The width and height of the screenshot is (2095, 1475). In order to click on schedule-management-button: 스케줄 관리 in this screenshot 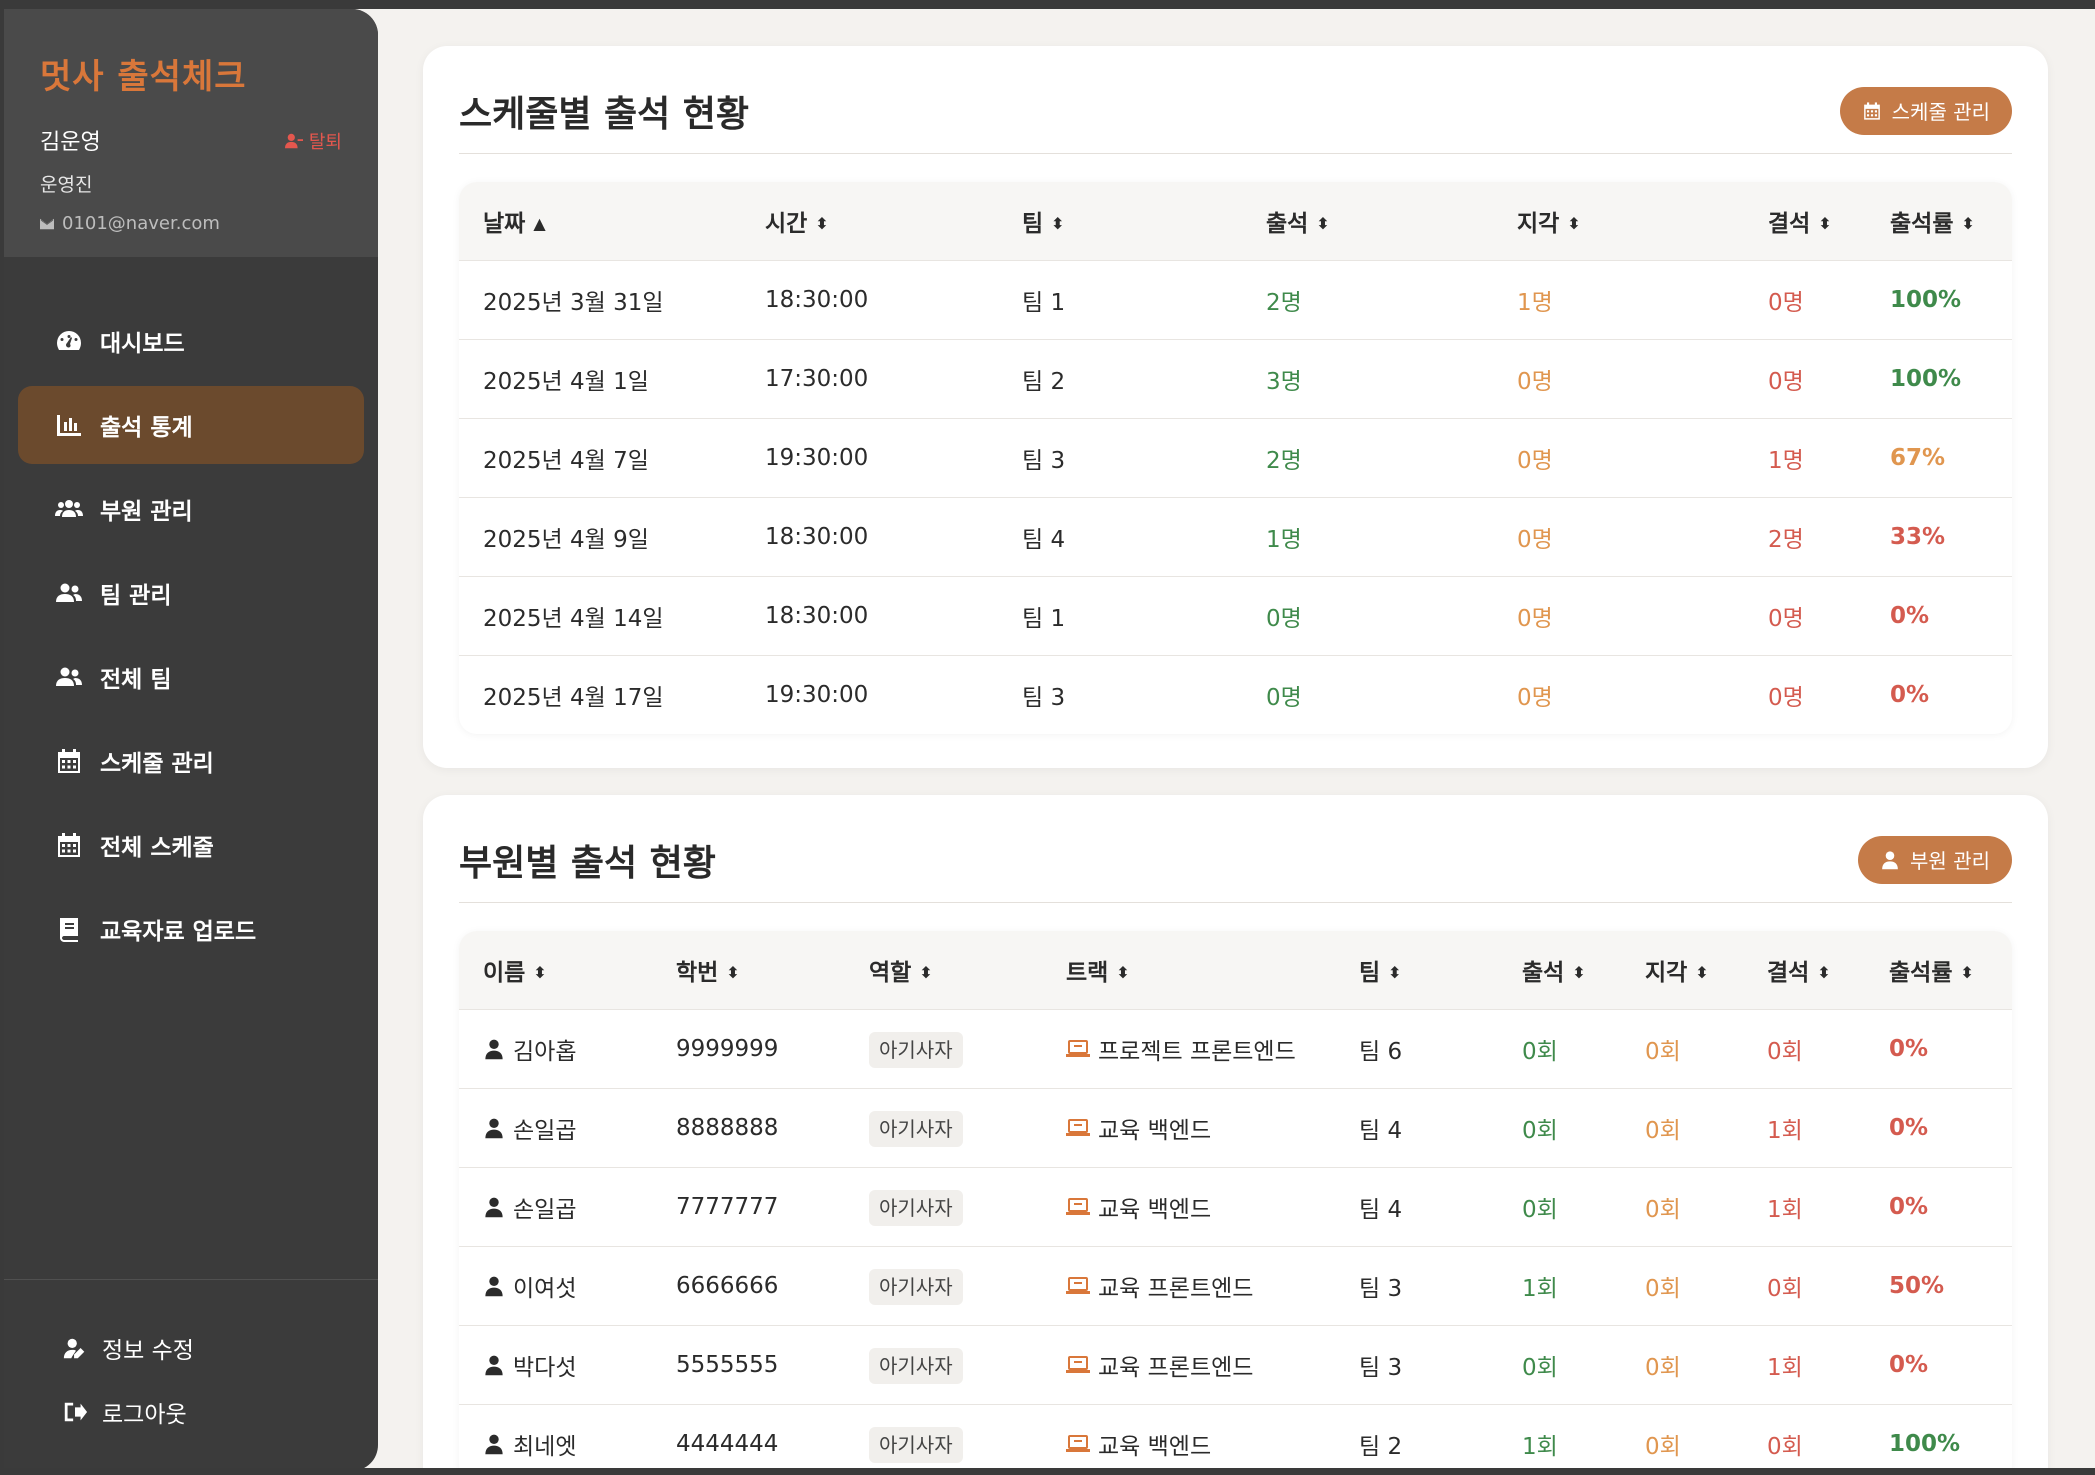, I will do `click(1925, 110)`.